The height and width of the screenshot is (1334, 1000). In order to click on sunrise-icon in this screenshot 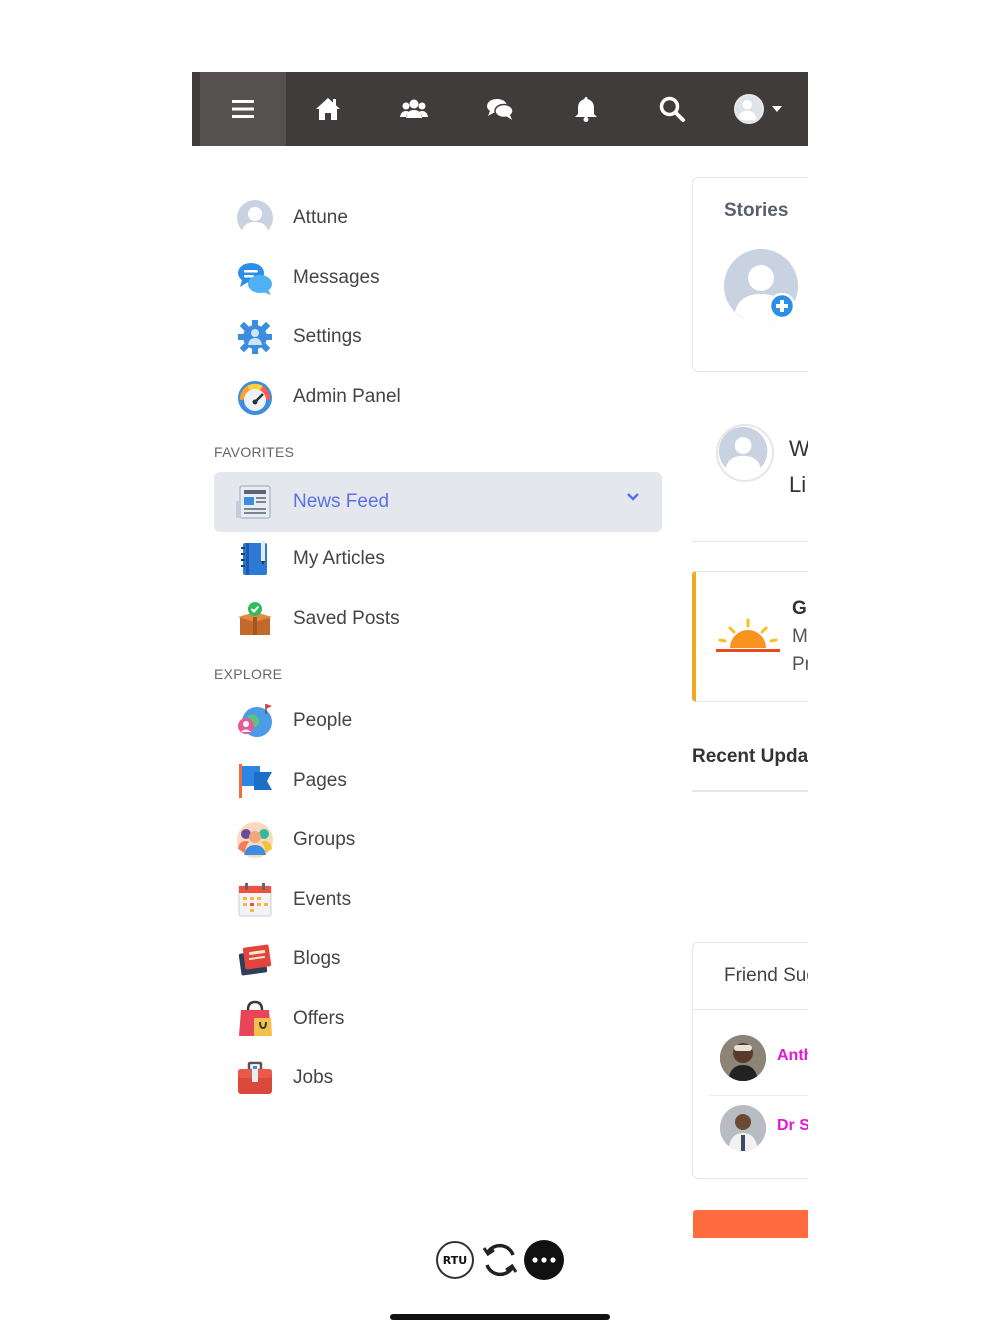, I will do `click(748, 635)`.